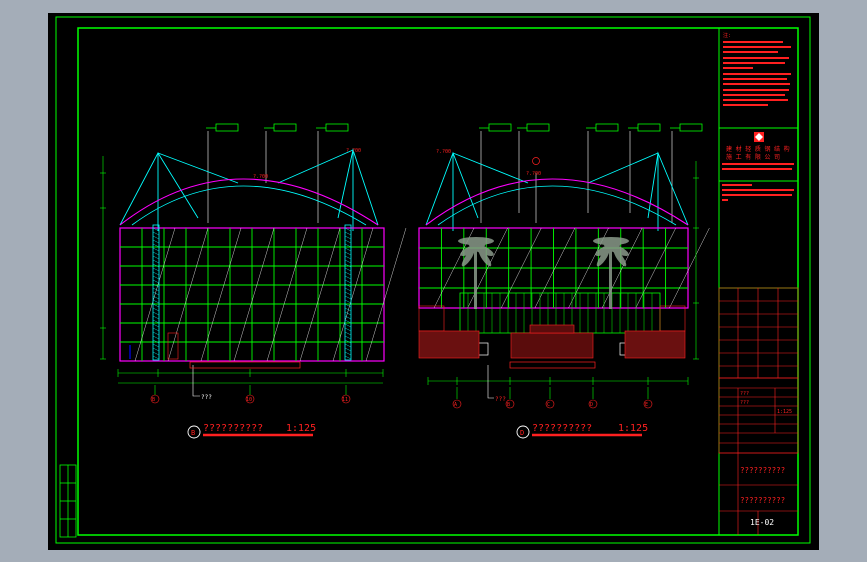 This screenshot has height=562, width=867. What do you see at coordinates (727, 35) in the screenshot?
I see `notes-heading: 注:` at bounding box center [727, 35].